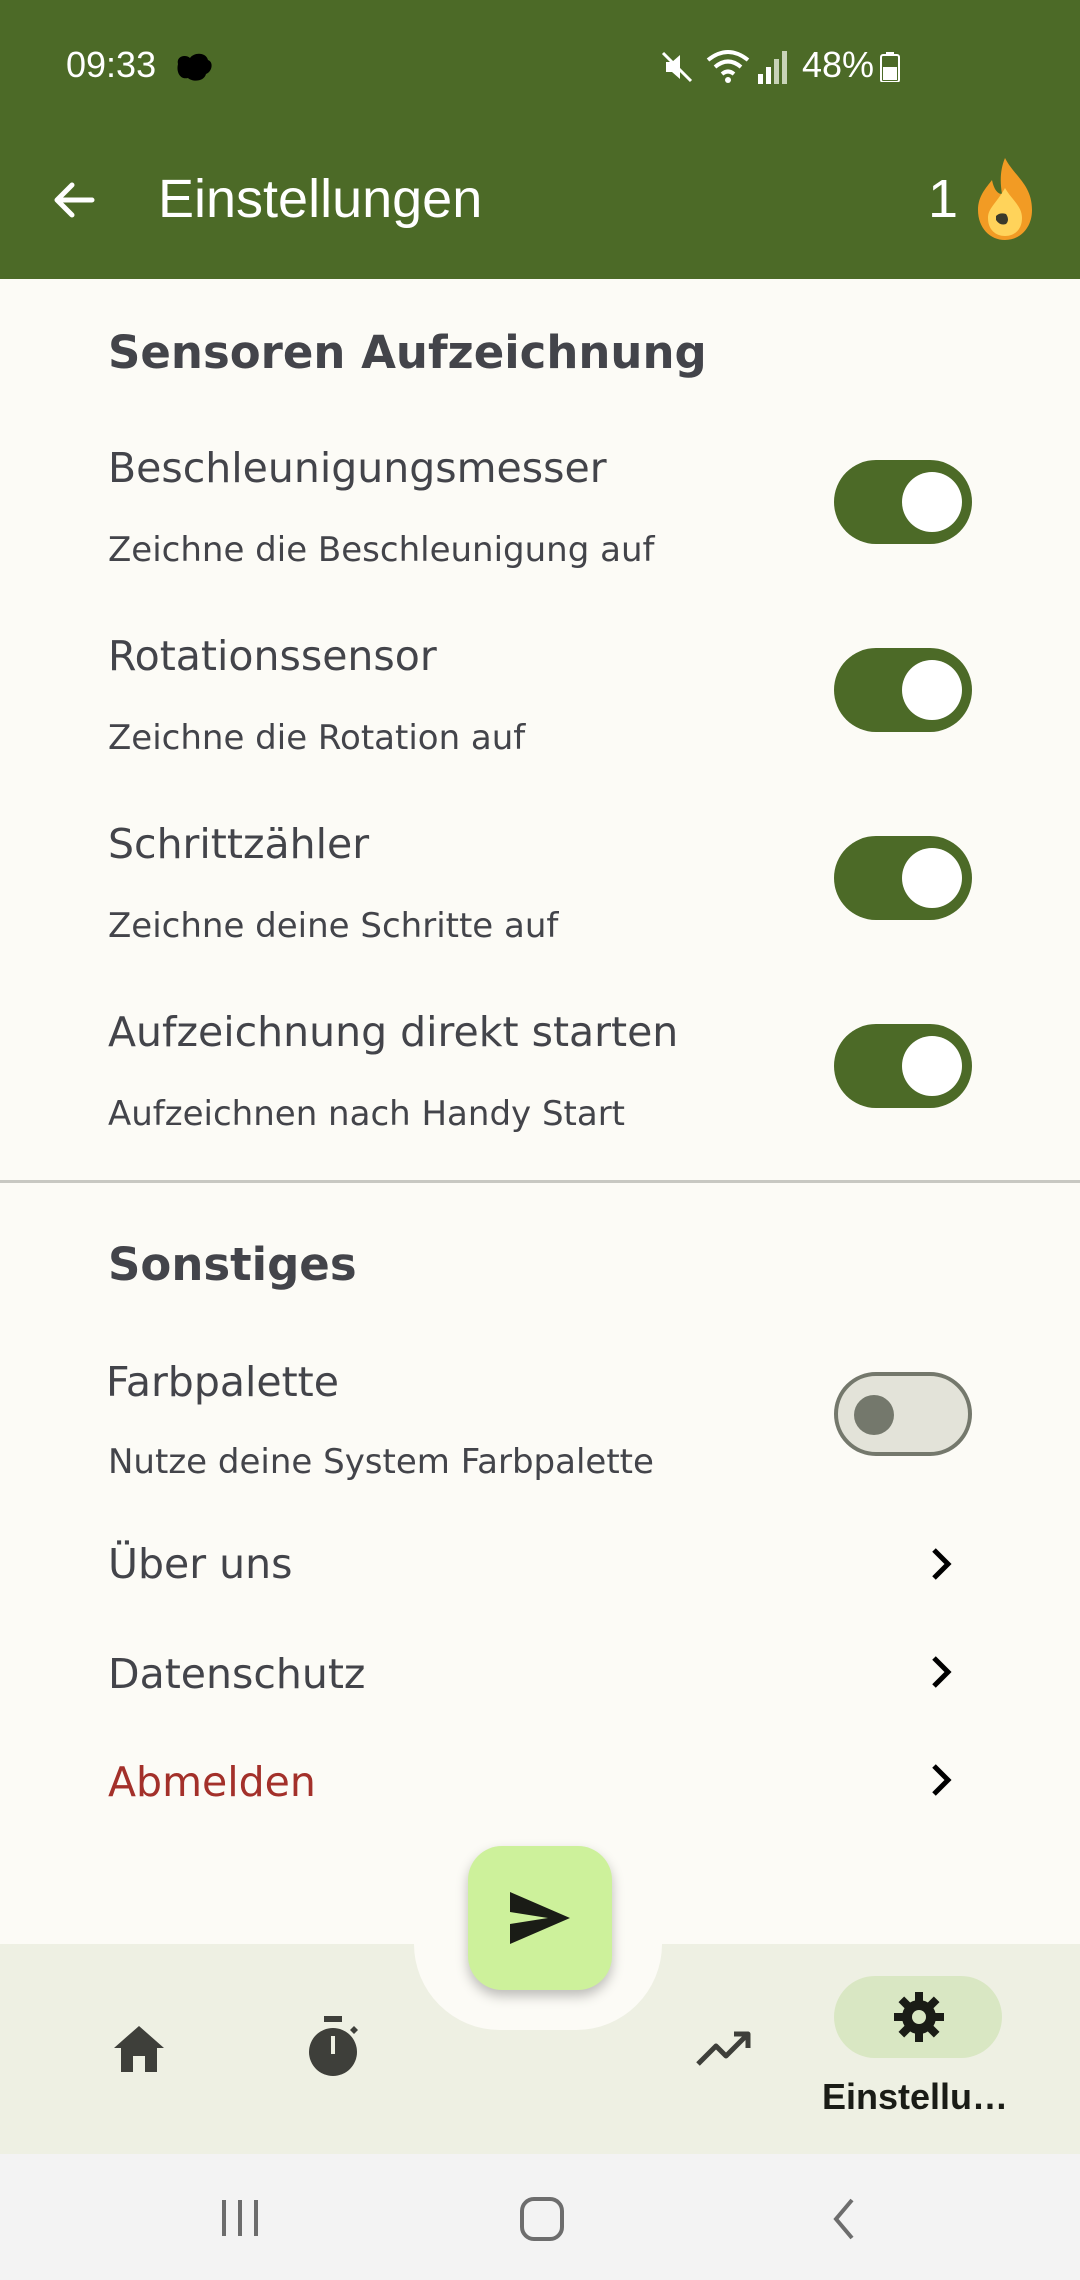  I want to click on wifi-icon, so click(728, 66).